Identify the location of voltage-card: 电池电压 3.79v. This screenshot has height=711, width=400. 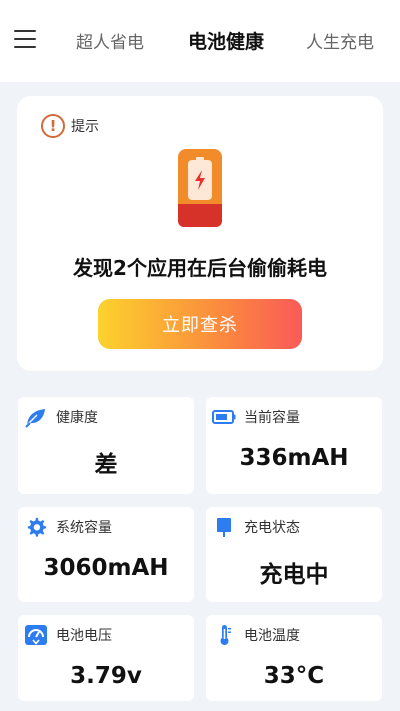
(106, 658).